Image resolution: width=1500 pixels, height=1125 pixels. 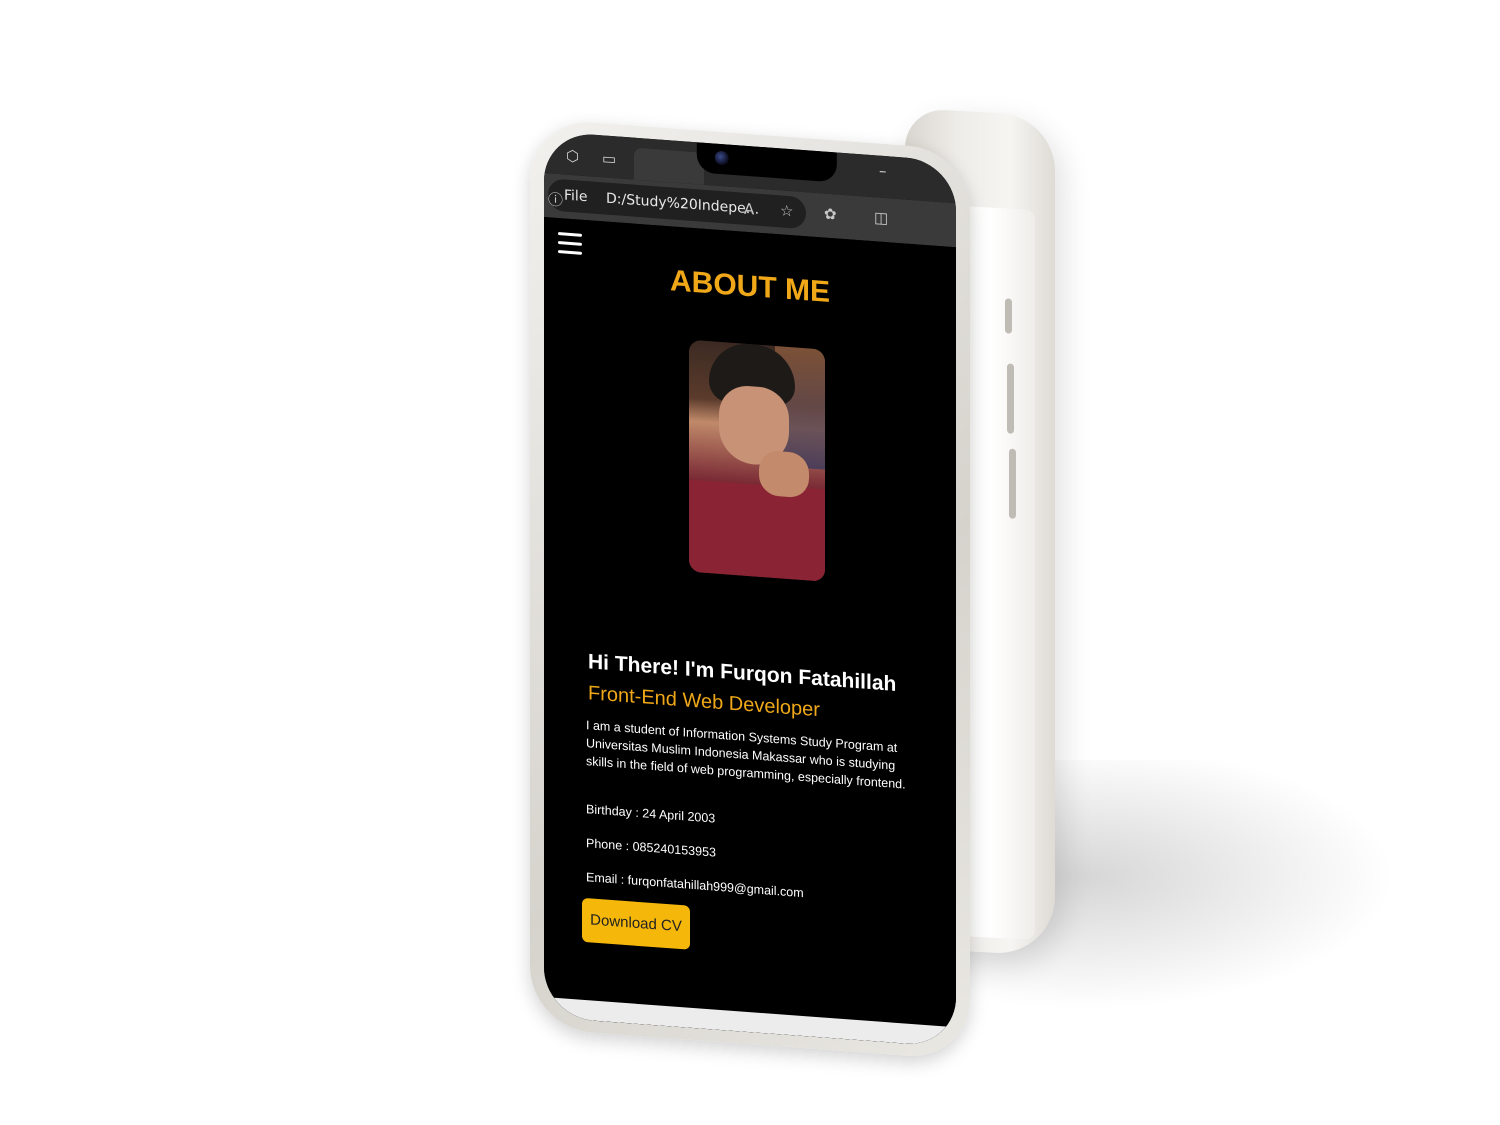 What do you see at coordinates (749, 209) in the screenshot?
I see `read-aloud-icon: A` at bounding box center [749, 209].